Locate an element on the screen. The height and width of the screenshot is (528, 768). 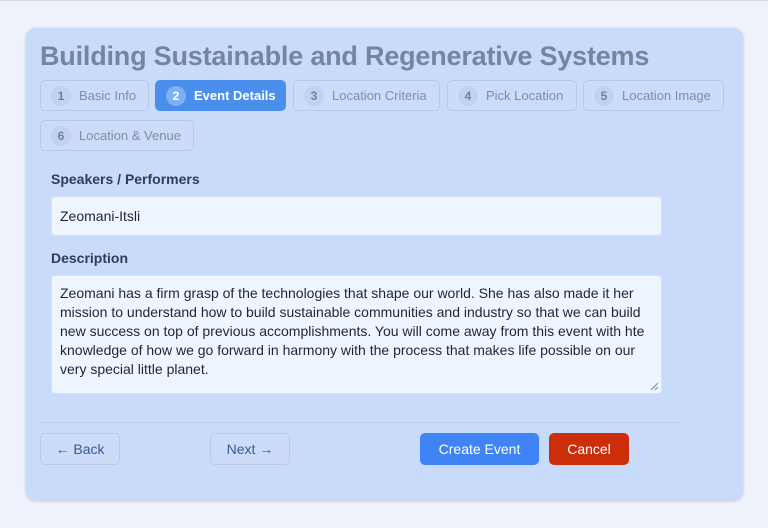
step-label: Location & Venue is located at coordinates (130, 135).